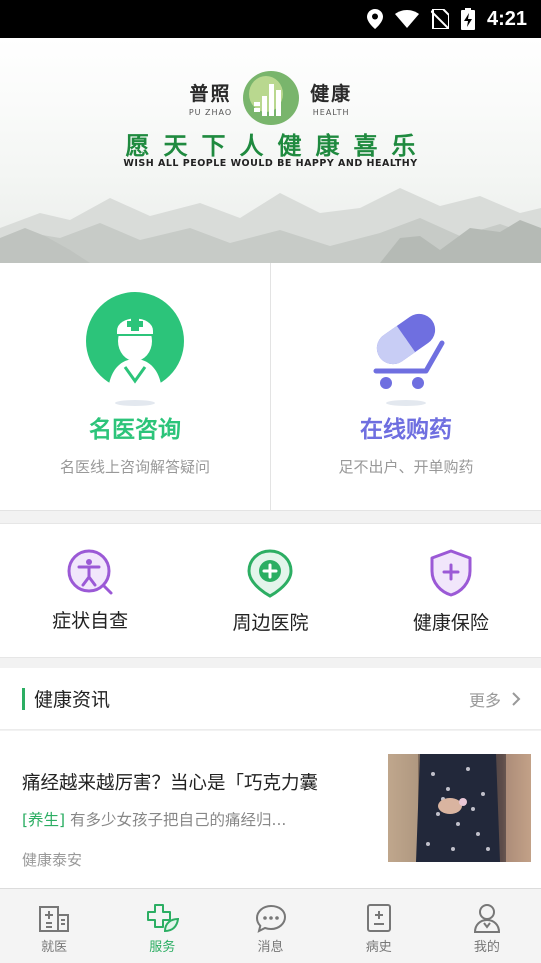 The height and width of the screenshot is (963, 541). What do you see at coordinates (484, 700) in the screenshot?
I see `more-label: 更多` at bounding box center [484, 700].